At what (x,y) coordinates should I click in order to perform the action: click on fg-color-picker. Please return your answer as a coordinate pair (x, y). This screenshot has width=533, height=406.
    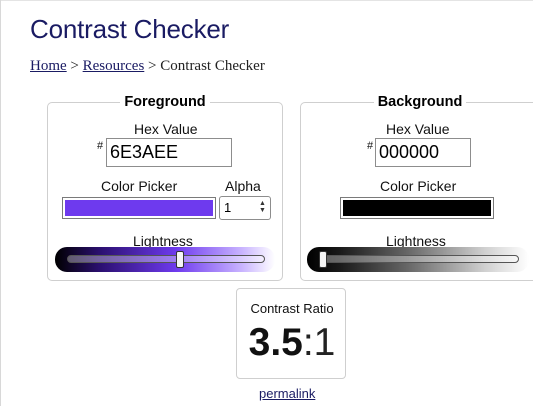
    Looking at the image, I should click on (139, 208).